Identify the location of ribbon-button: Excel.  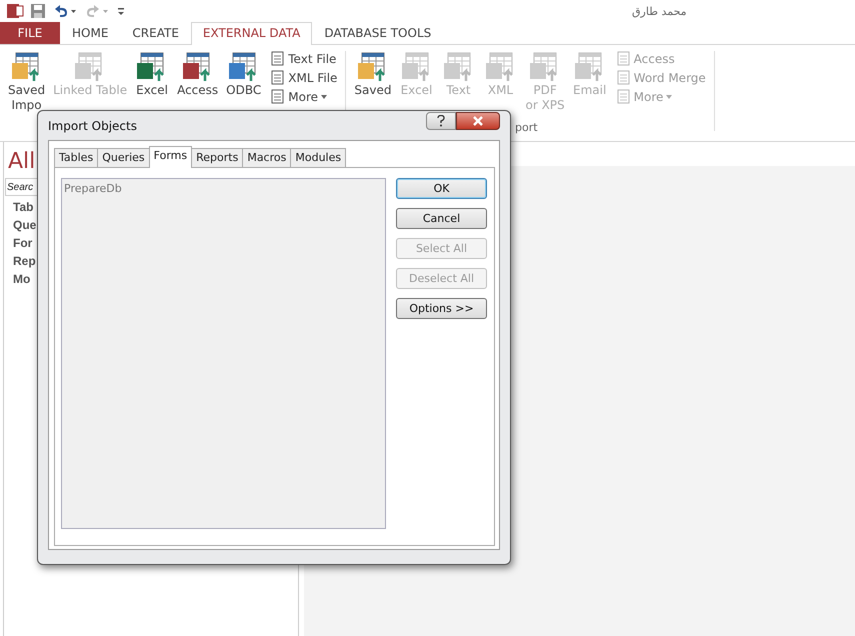
(152, 74).